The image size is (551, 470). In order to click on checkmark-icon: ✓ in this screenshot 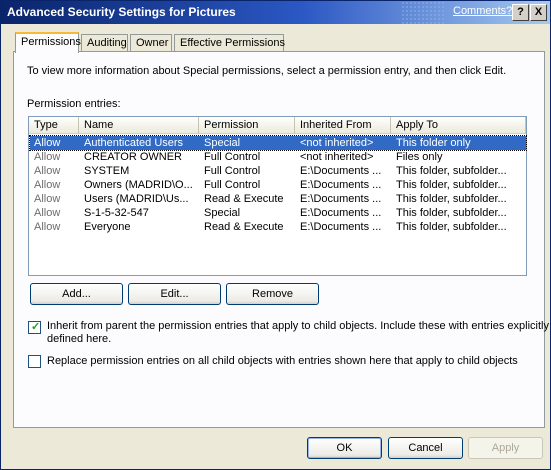, I will do `click(36, 327)`.